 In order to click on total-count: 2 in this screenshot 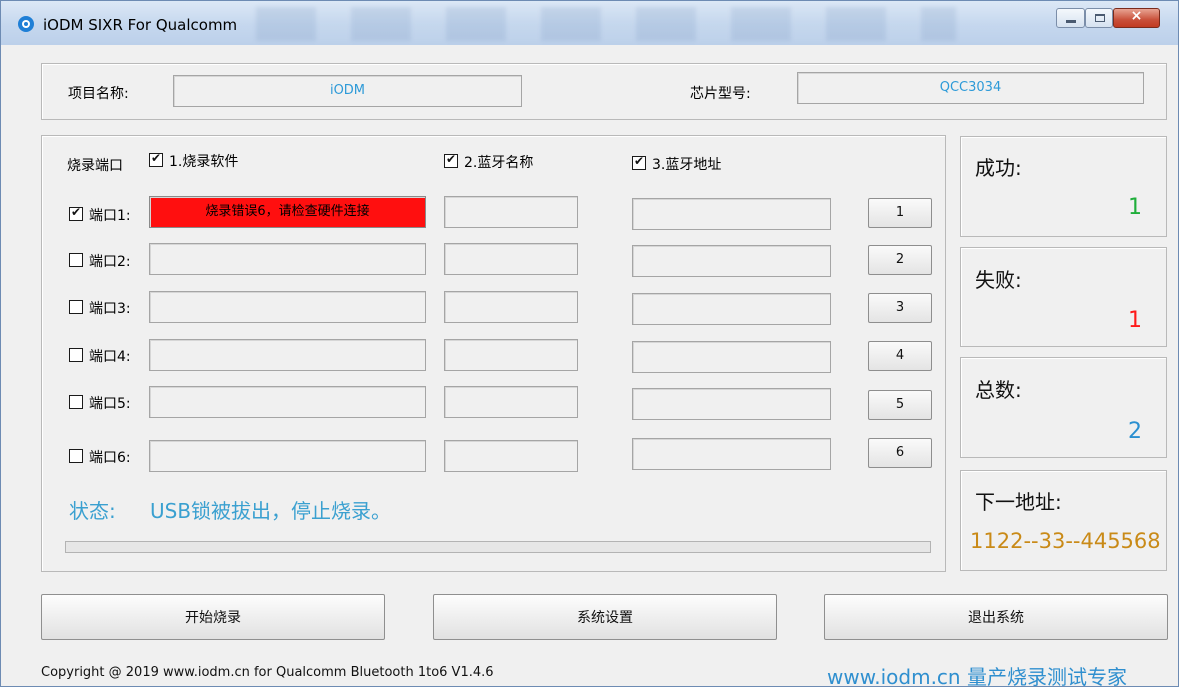, I will do `click(1135, 431)`.